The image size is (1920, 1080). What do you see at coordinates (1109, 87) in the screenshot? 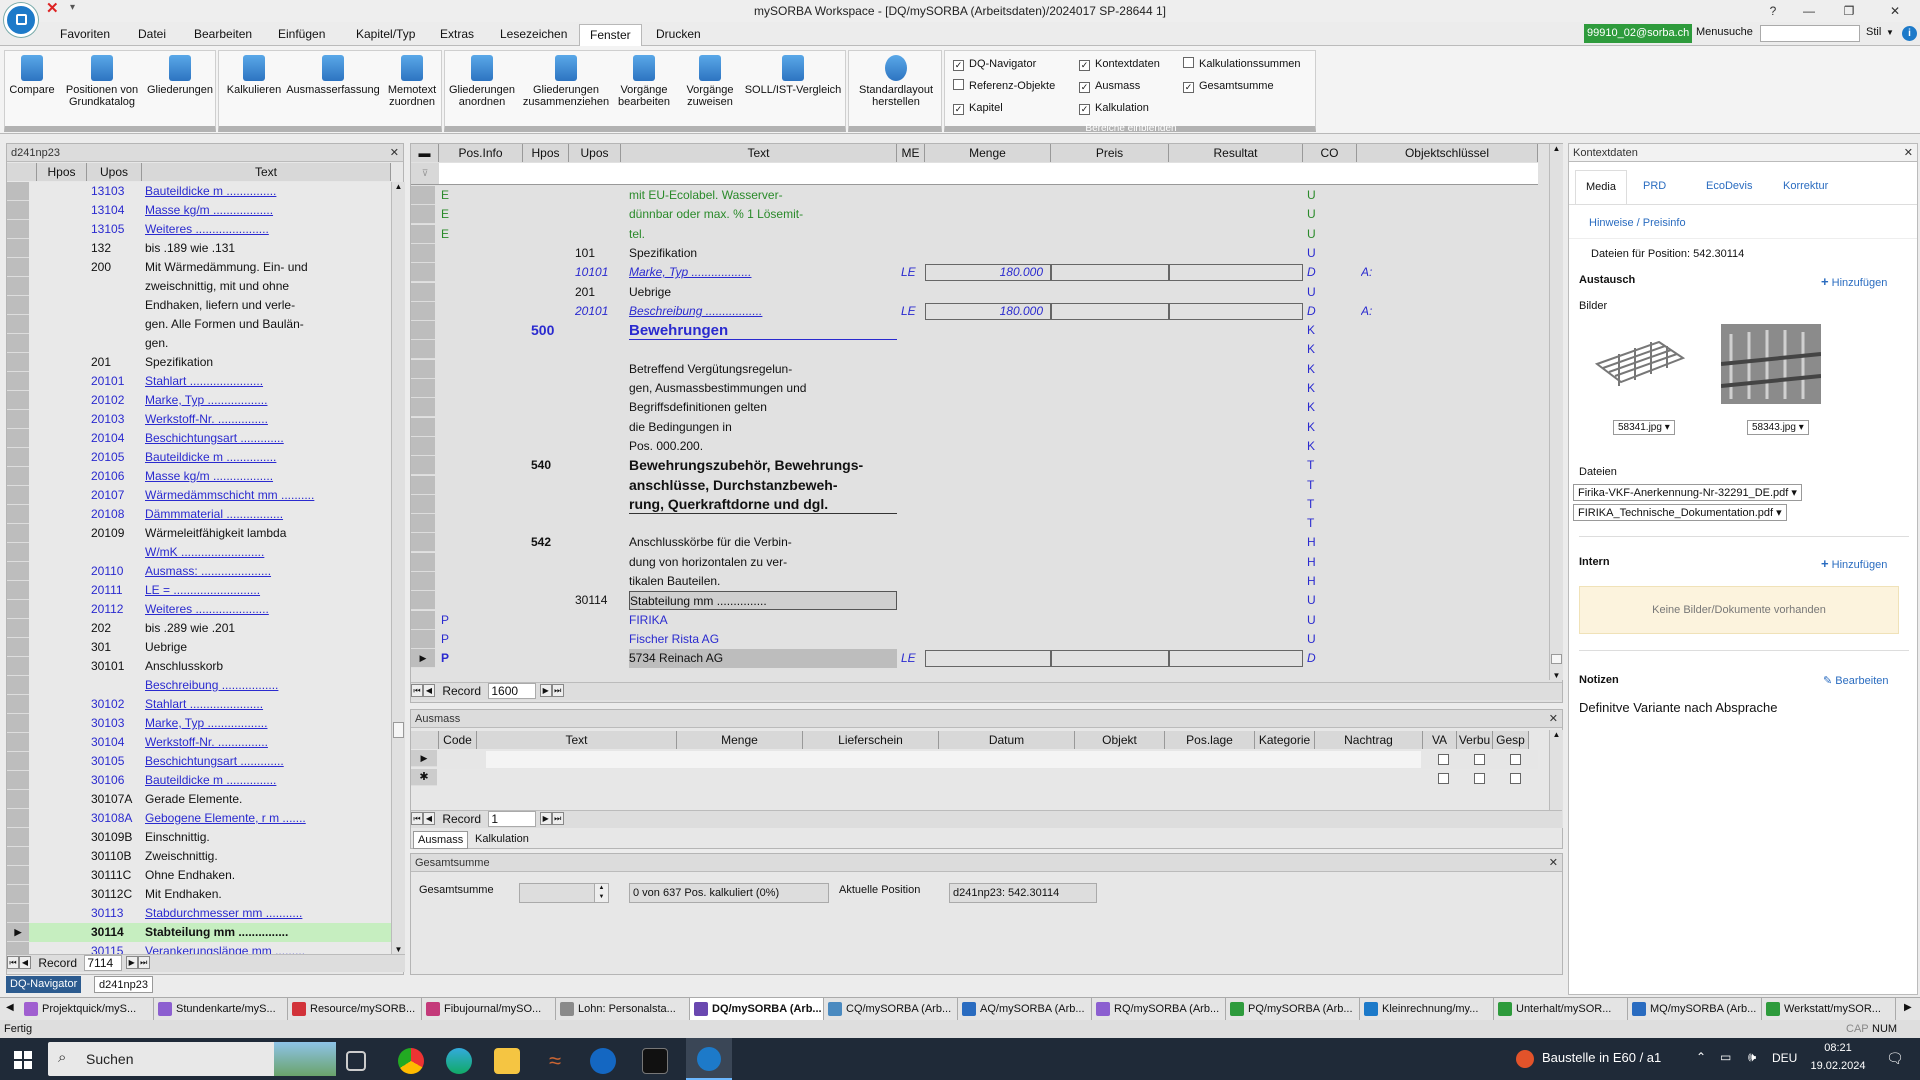
I see `check-ausmass: ✓ Ausmass` at bounding box center [1109, 87].